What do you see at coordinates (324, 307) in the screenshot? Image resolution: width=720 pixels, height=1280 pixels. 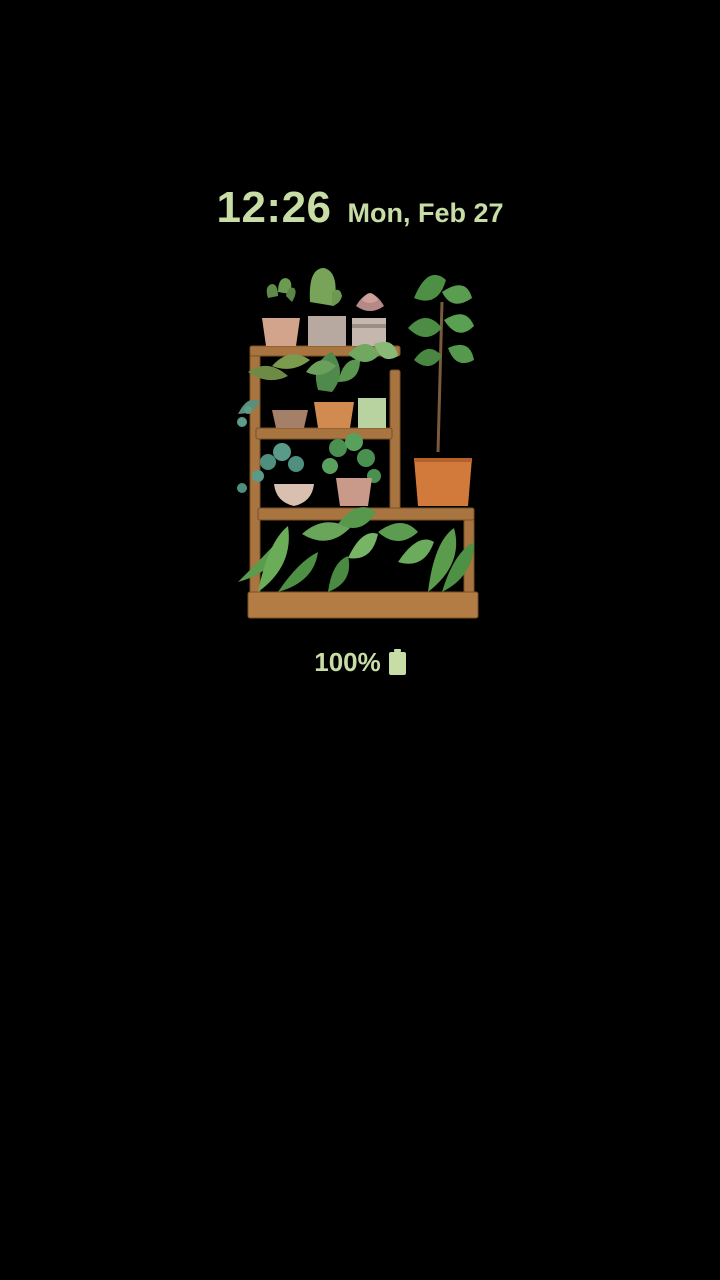 I see `top-shelf-plants` at bounding box center [324, 307].